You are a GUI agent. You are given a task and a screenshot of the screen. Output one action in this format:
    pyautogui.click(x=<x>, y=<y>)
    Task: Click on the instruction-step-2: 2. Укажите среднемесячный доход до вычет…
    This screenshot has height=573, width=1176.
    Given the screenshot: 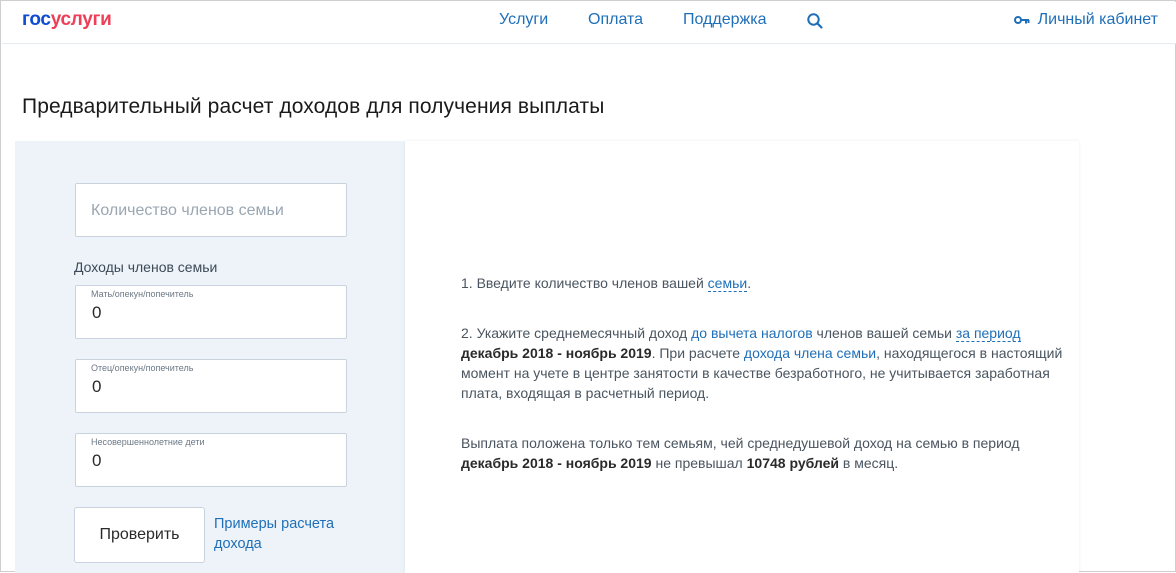 What is the action you would take?
    pyautogui.click(x=766, y=363)
    